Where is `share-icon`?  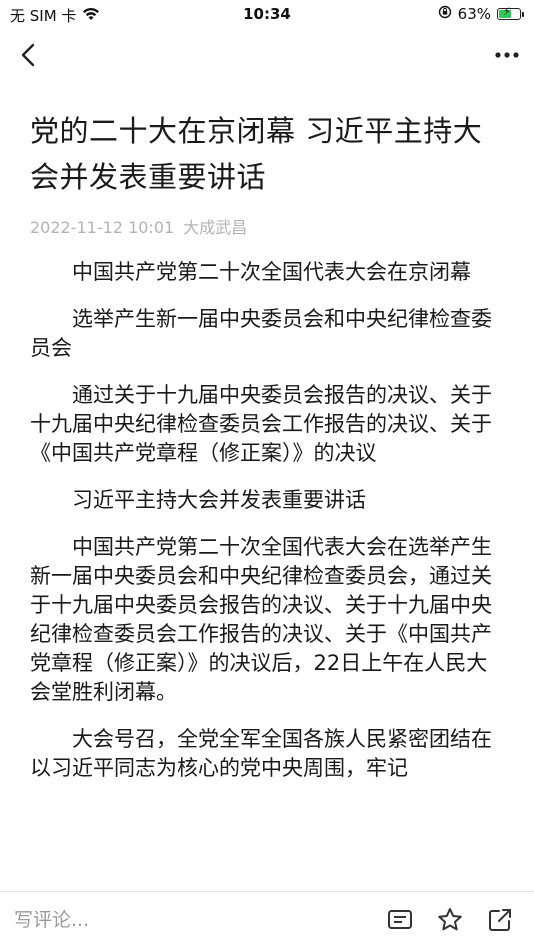
share-icon is located at coordinates (500, 920).